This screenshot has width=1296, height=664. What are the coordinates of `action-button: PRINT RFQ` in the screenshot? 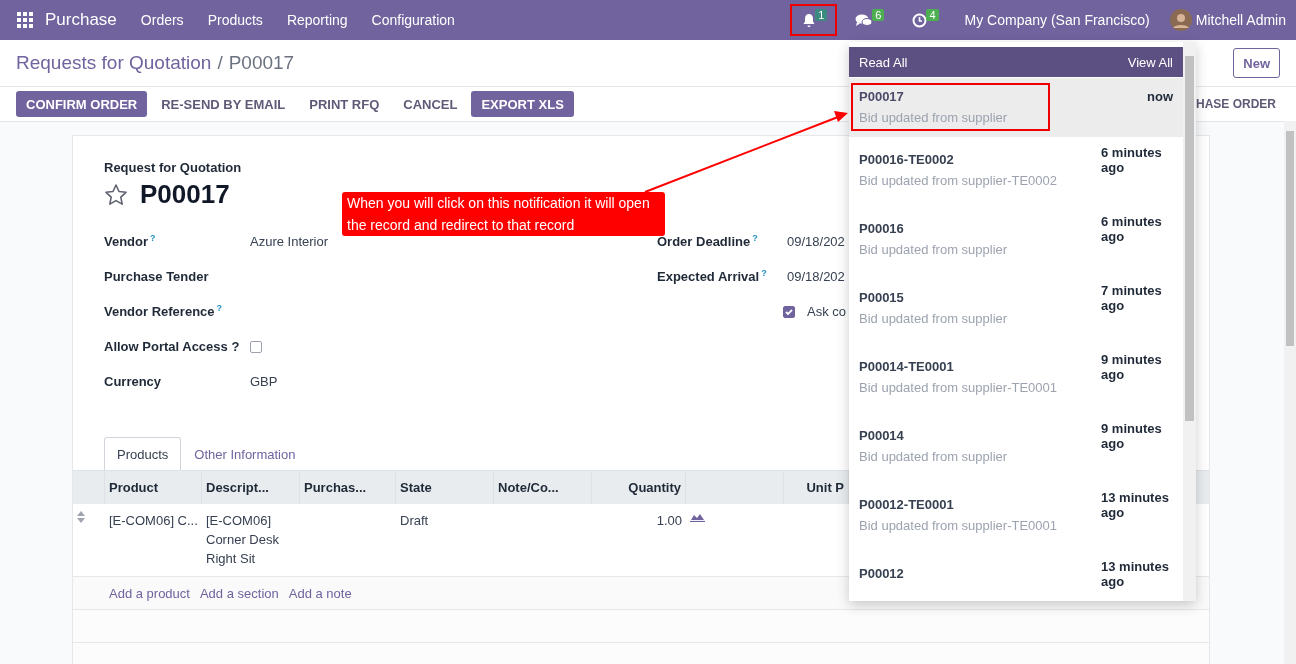 It's located at (344, 104).